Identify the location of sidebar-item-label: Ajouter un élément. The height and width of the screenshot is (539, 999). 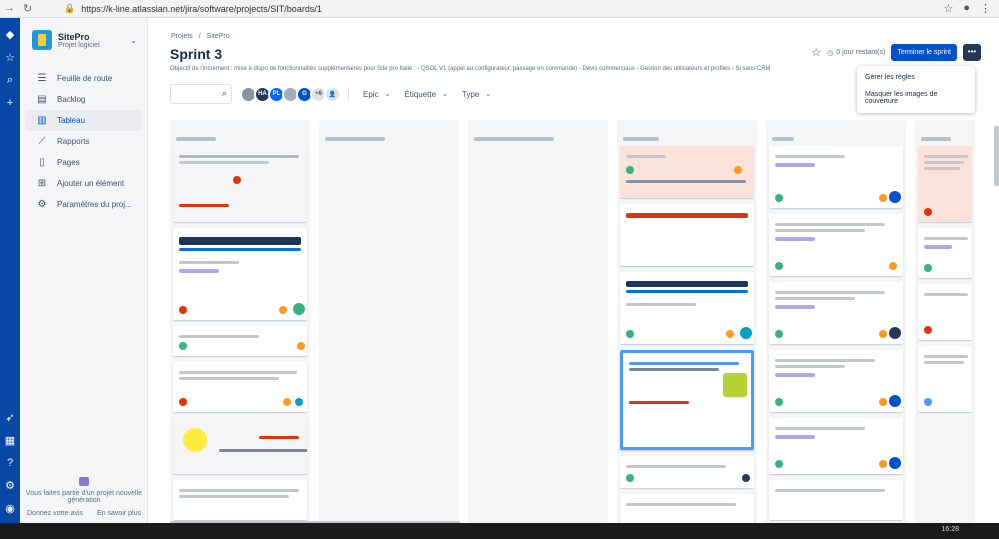
(91, 183).